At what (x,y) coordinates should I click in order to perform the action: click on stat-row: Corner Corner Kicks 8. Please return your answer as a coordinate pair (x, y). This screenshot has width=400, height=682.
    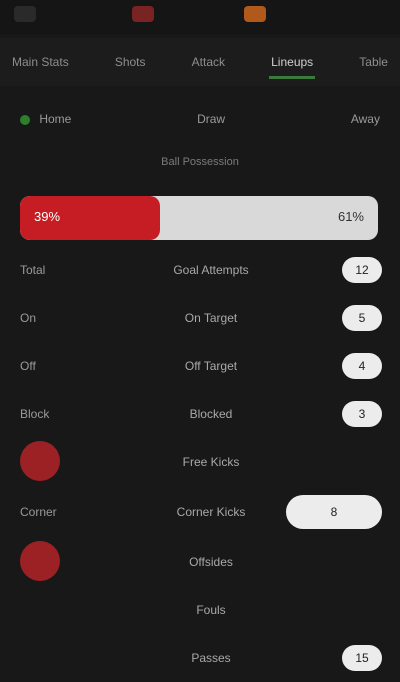
    Looking at the image, I should click on (200, 512).